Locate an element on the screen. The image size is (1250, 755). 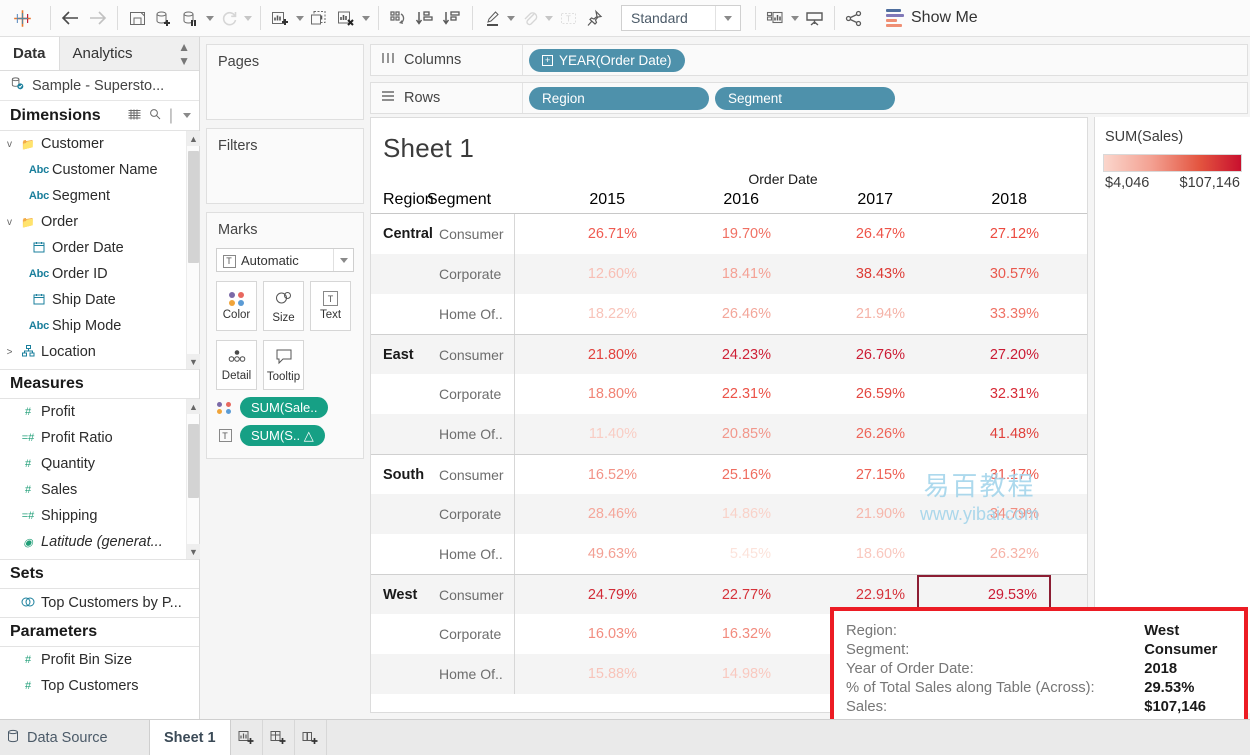
tab-analytics: Analytics is located at coordinates (103, 53).